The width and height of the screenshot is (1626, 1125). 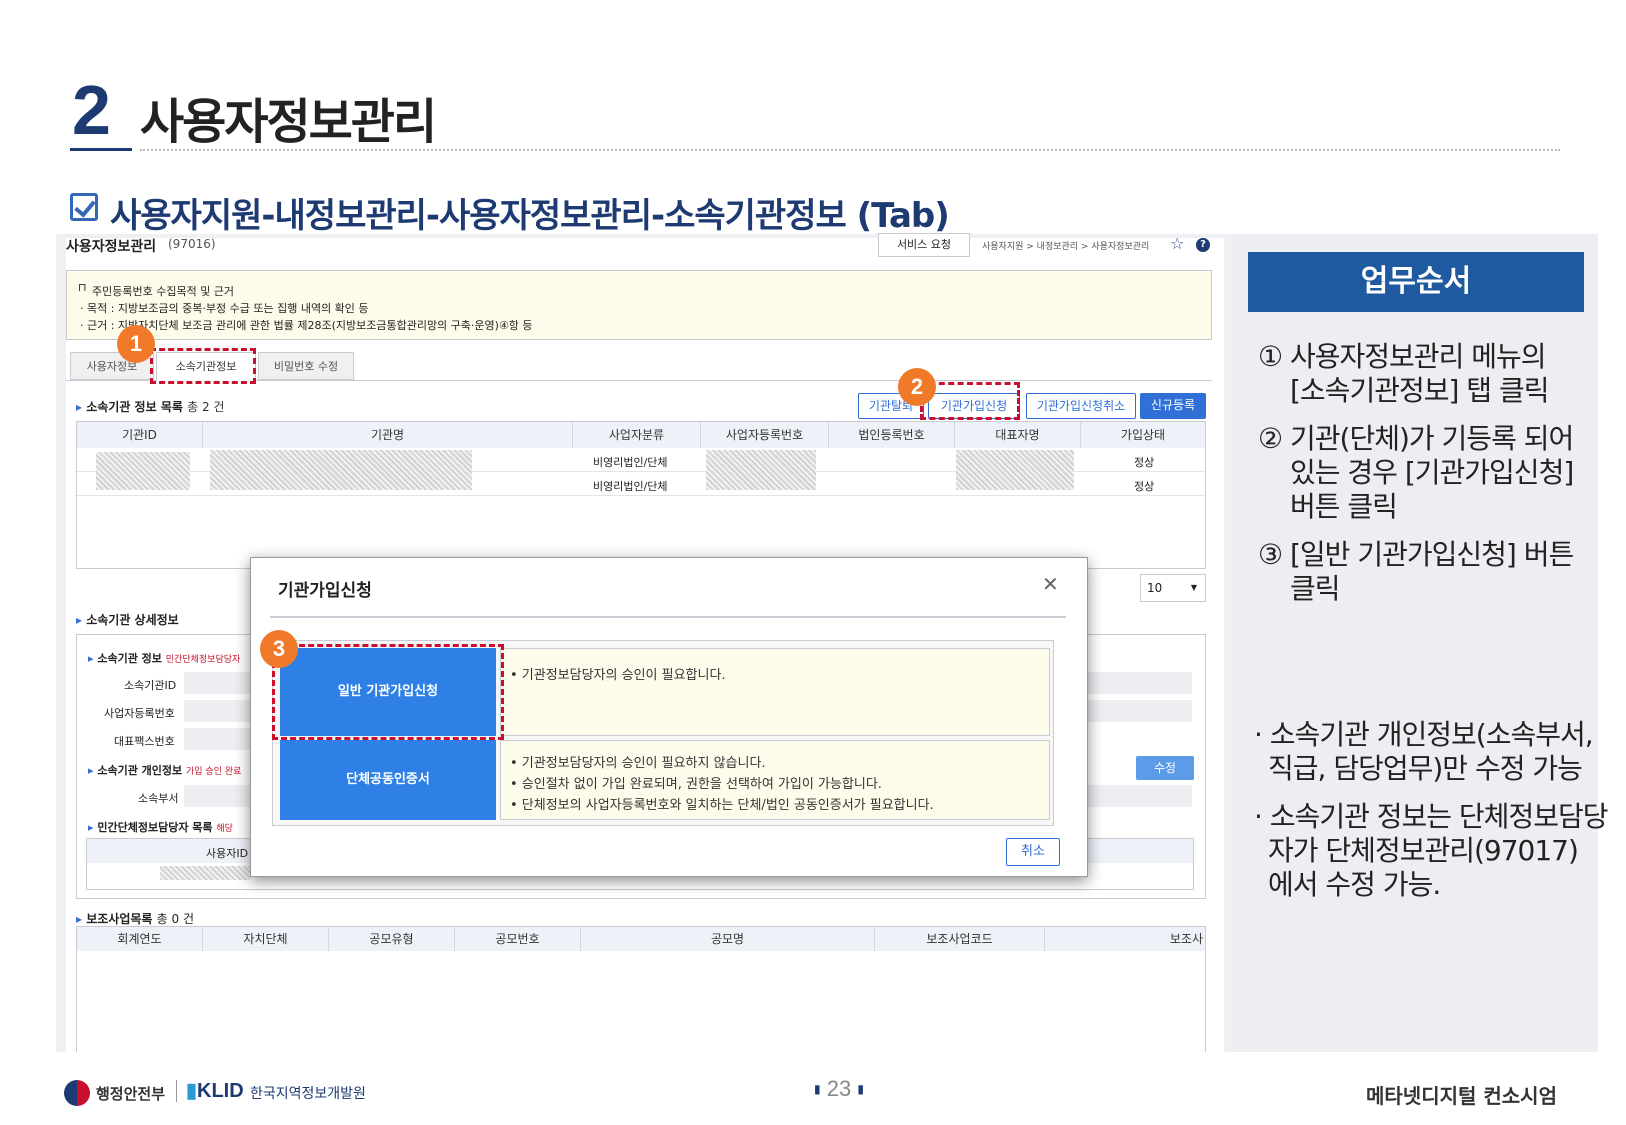 What do you see at coordinates (279, 649) in the screenshot?
I see `marker-3: 3` at bounding box center [279, 649].